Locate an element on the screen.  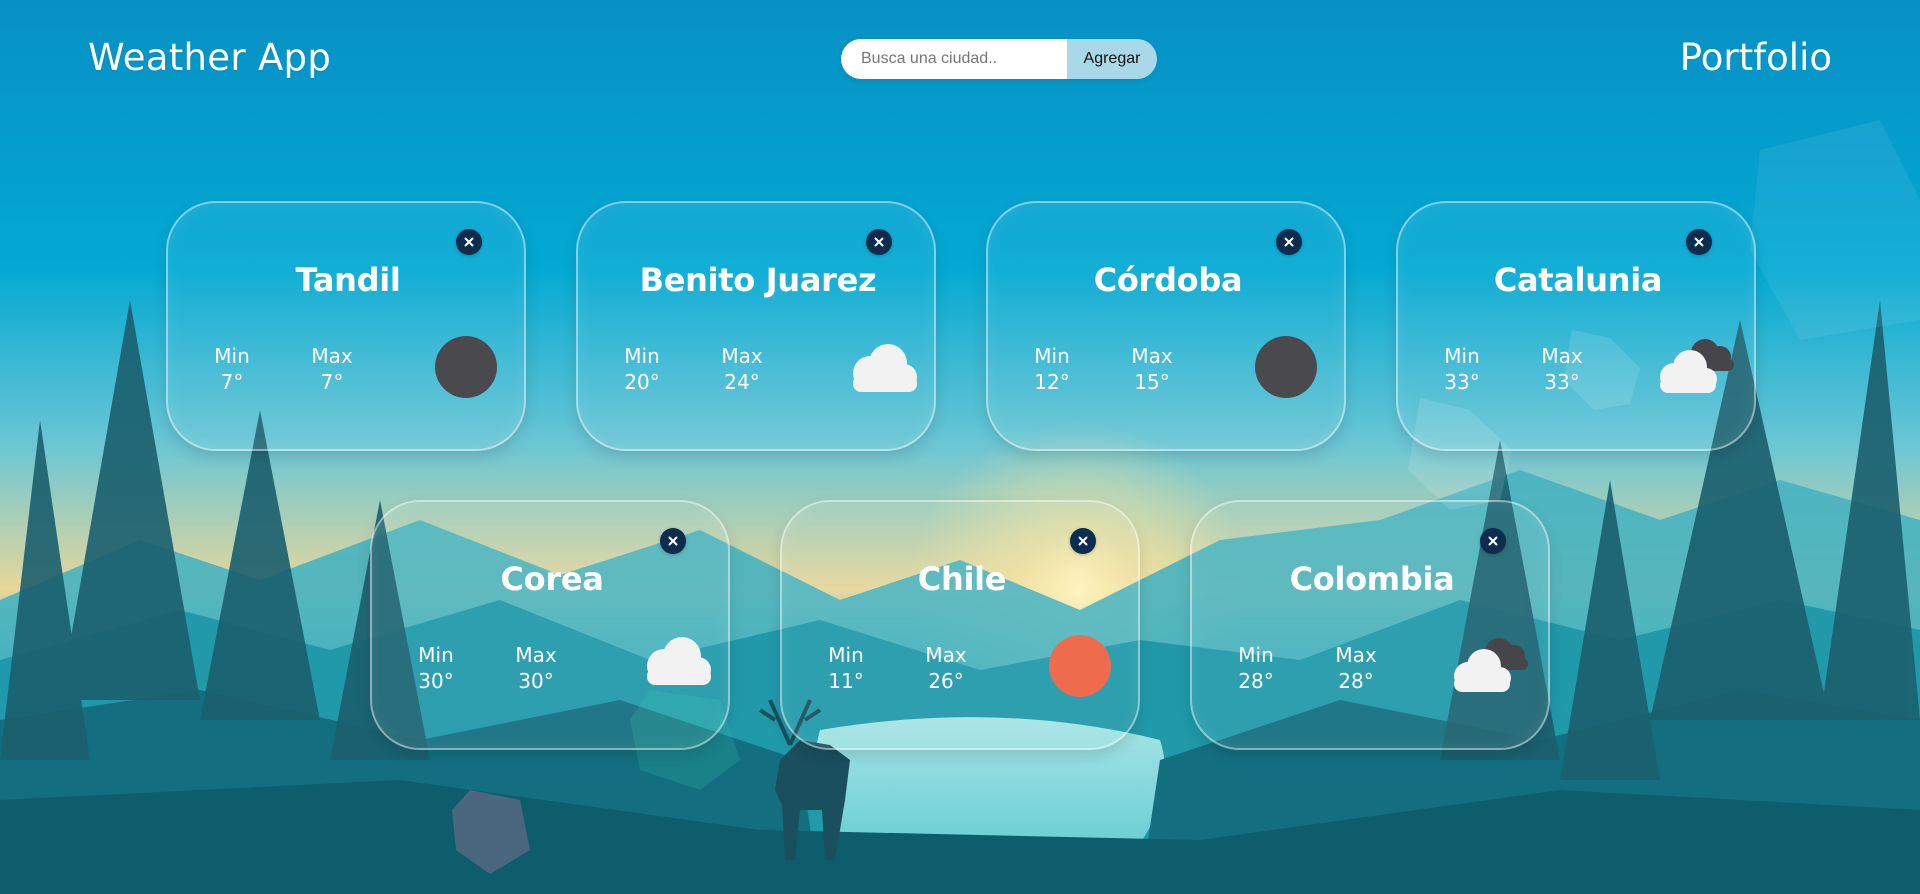
sun-icon is located at coordinates (1080, 666).